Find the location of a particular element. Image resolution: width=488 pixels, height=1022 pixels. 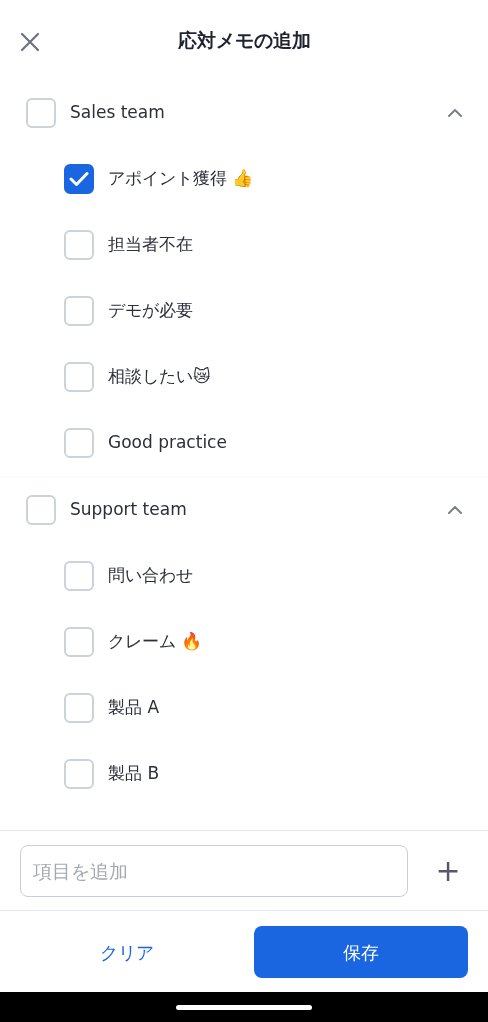

item-label: クレーム 🔥 is located at coordinates (155, 642).